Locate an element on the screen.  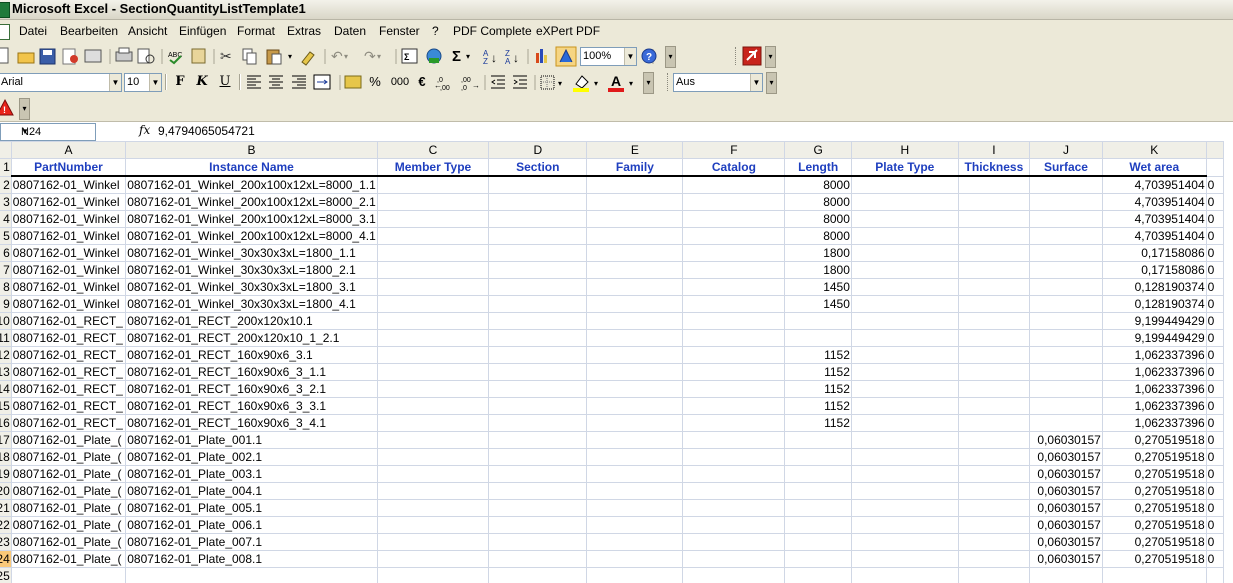
menu-datei: Datei is located at coordinates (33, 31).